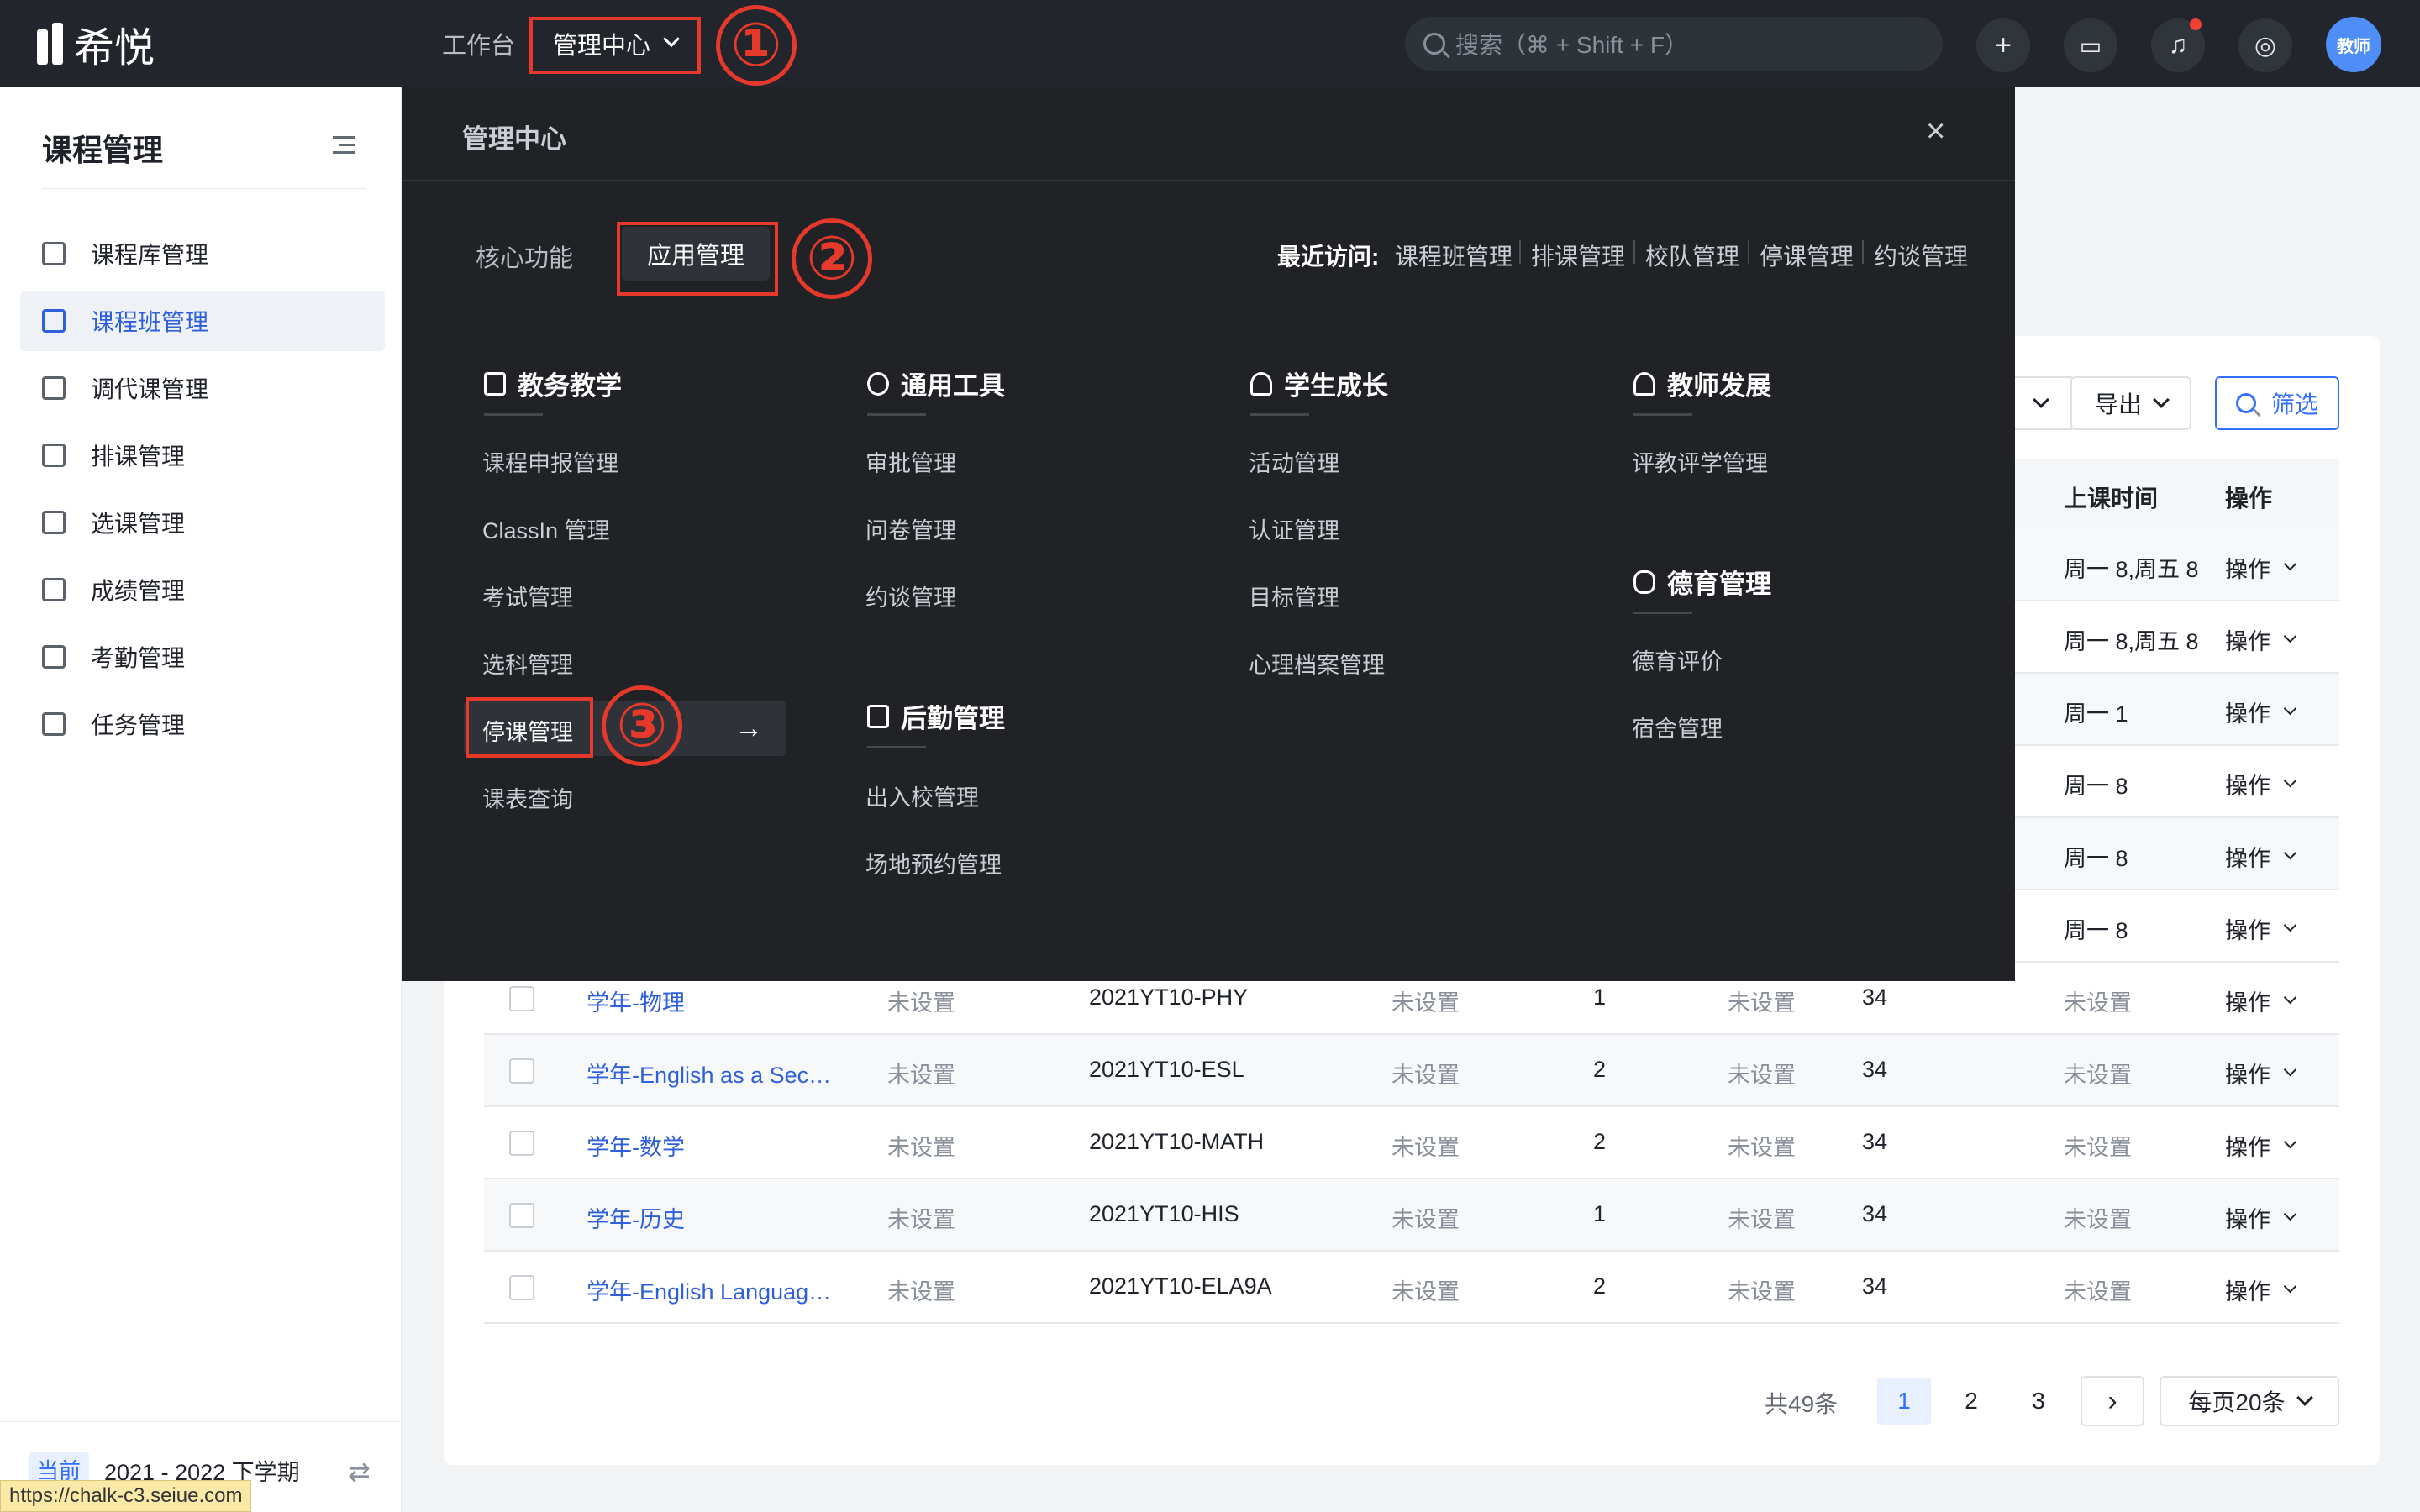 The height and width of the screenshot is (1512, 2420). I want to click on export-button: 导出, so click(2130, 403).